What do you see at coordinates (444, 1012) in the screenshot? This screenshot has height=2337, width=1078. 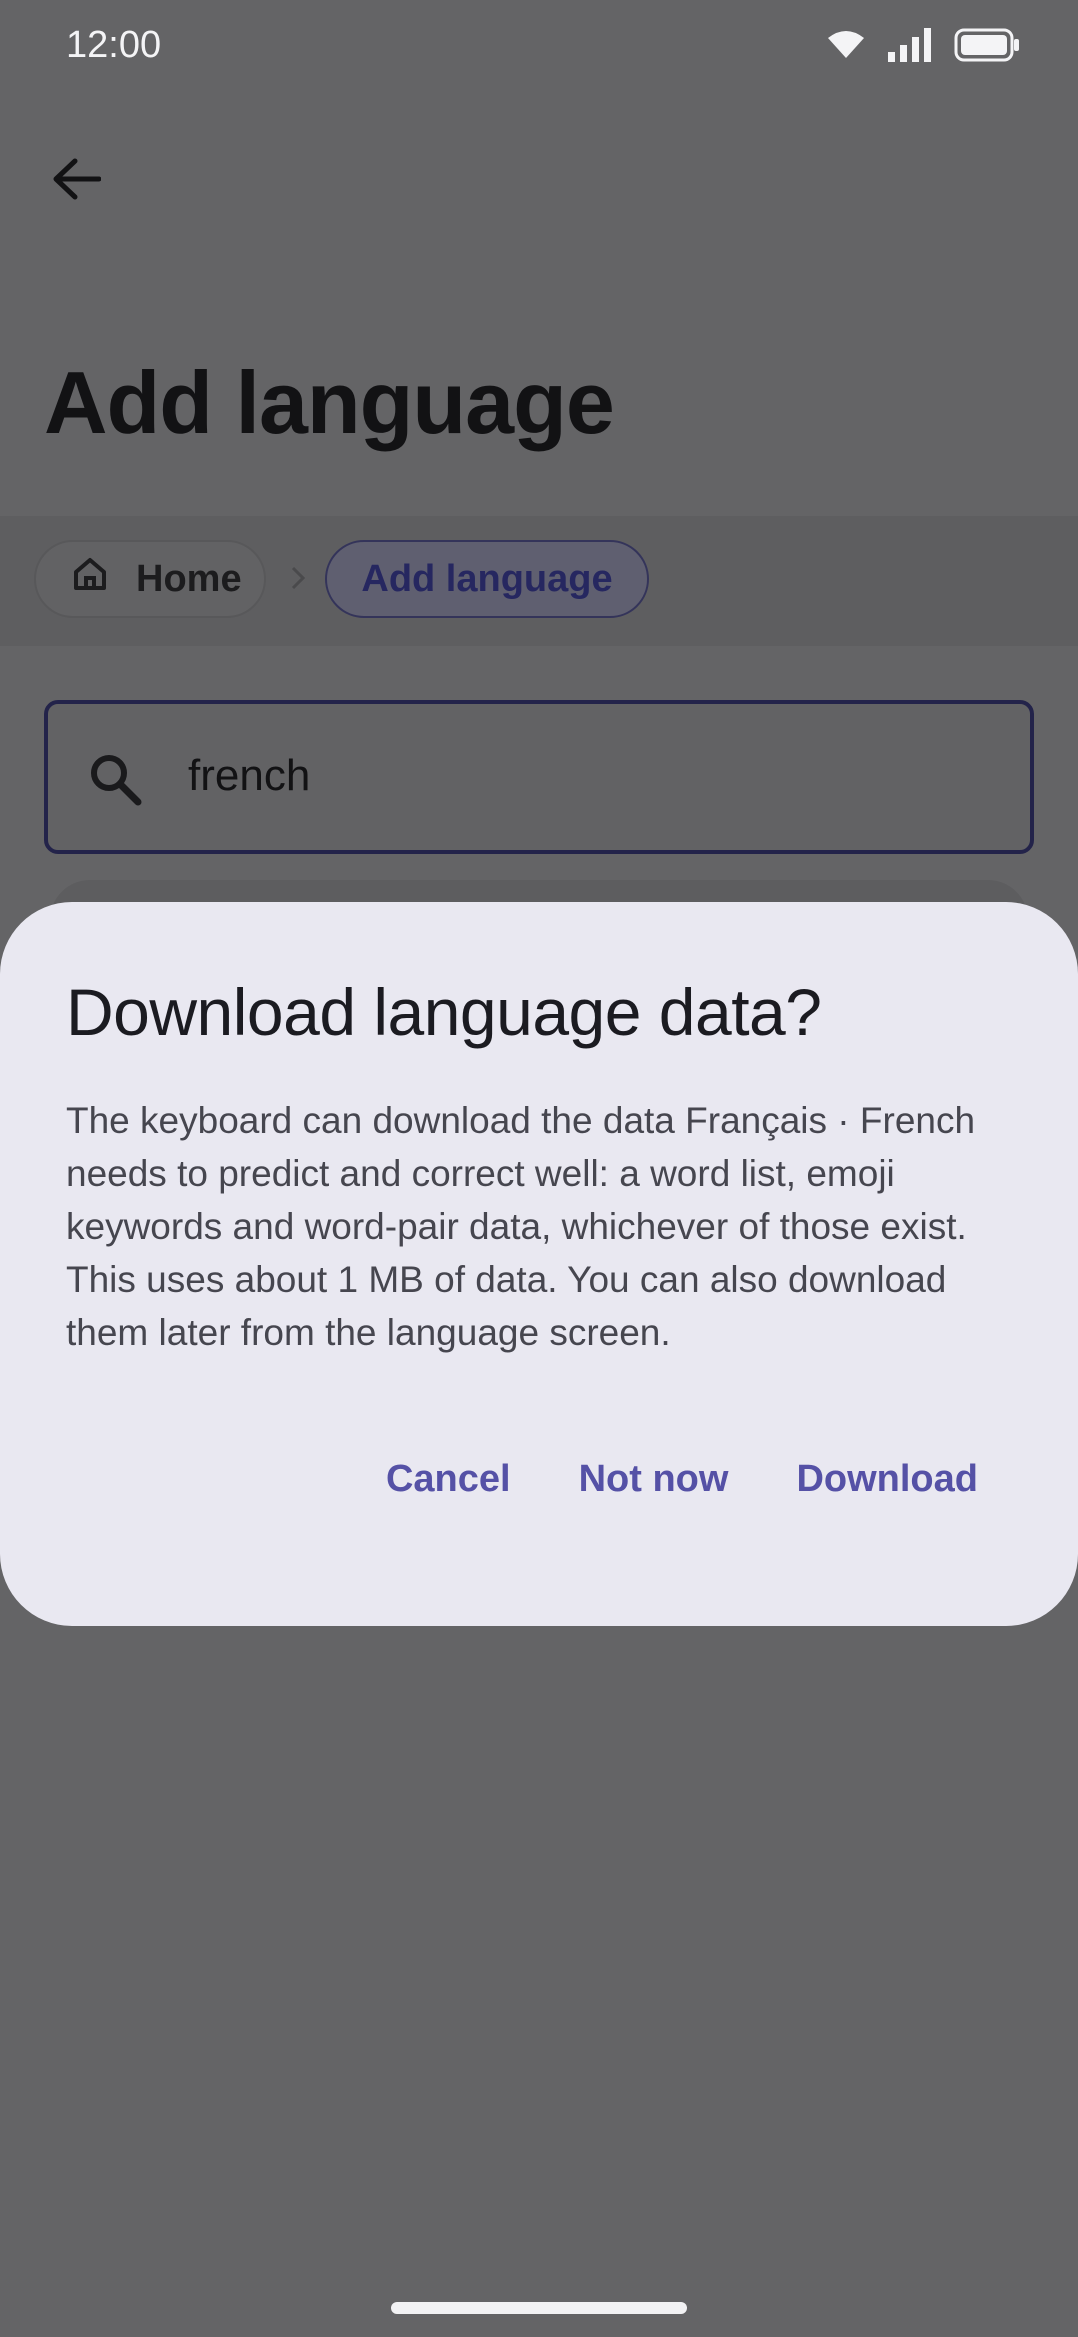 I see `dialog-title: Download language data?` at bounding box center [444, 1012].